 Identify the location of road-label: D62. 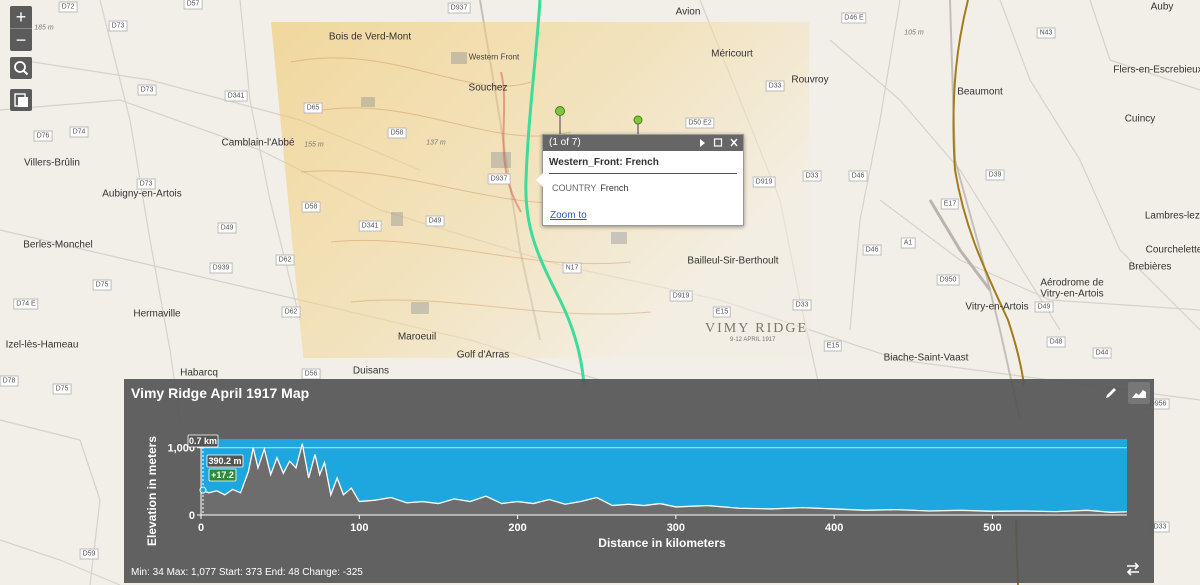
(291, 312).